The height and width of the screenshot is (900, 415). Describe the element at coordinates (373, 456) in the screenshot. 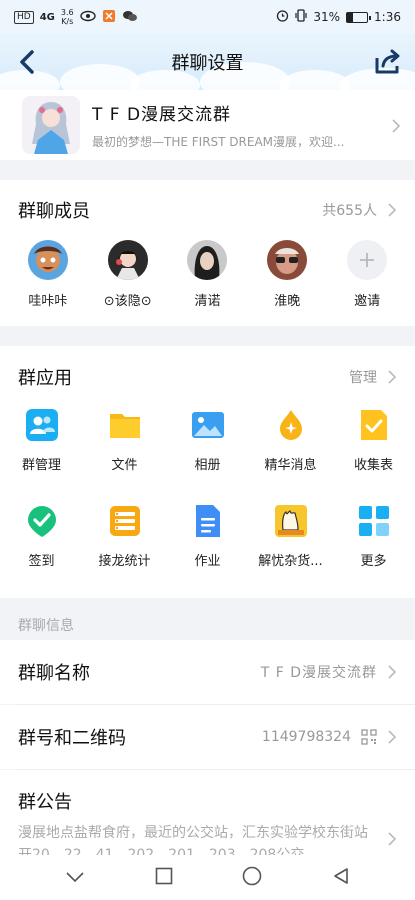

I see `app-item-collect-form: 收集表` at that location.